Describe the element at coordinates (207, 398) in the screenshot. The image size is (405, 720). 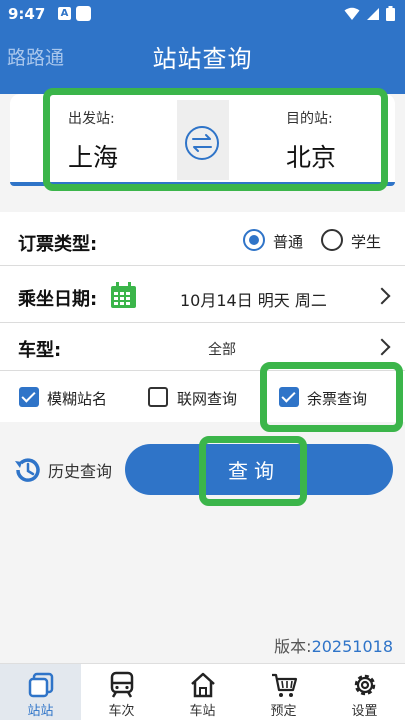
I see `checkbox-online-query-label: 联网查询` at that location.